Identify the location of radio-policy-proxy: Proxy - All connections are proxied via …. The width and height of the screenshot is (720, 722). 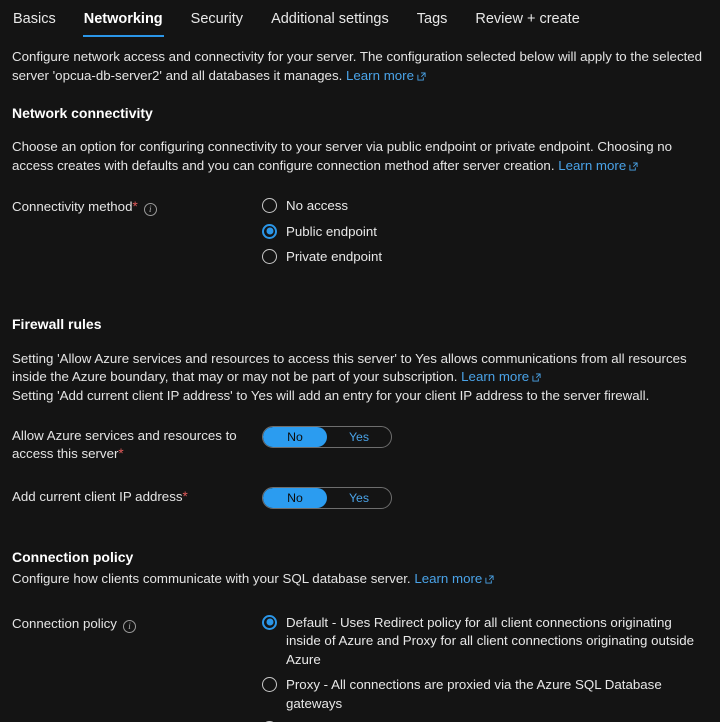
(485, 694).